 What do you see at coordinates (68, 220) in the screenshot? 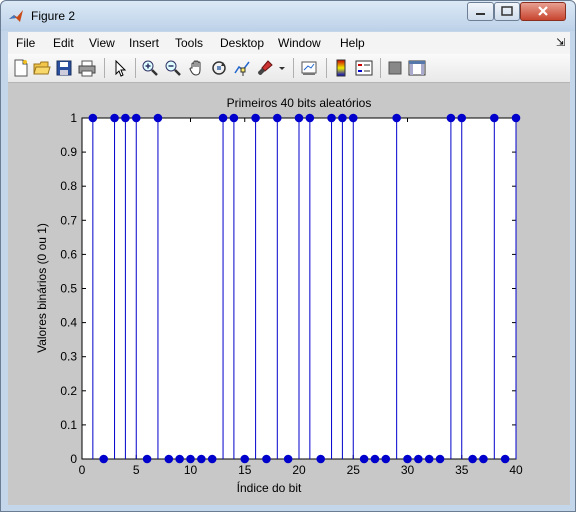
I see `y-tick-label: 0.7` at bounding box center [68, 220].